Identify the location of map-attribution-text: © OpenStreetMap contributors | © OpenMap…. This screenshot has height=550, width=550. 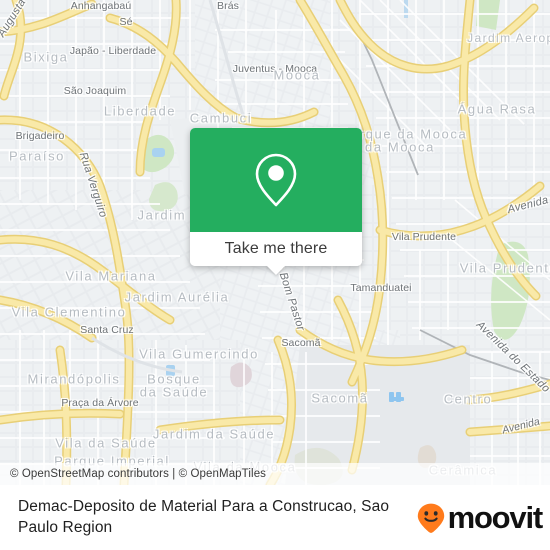
(138, 474).